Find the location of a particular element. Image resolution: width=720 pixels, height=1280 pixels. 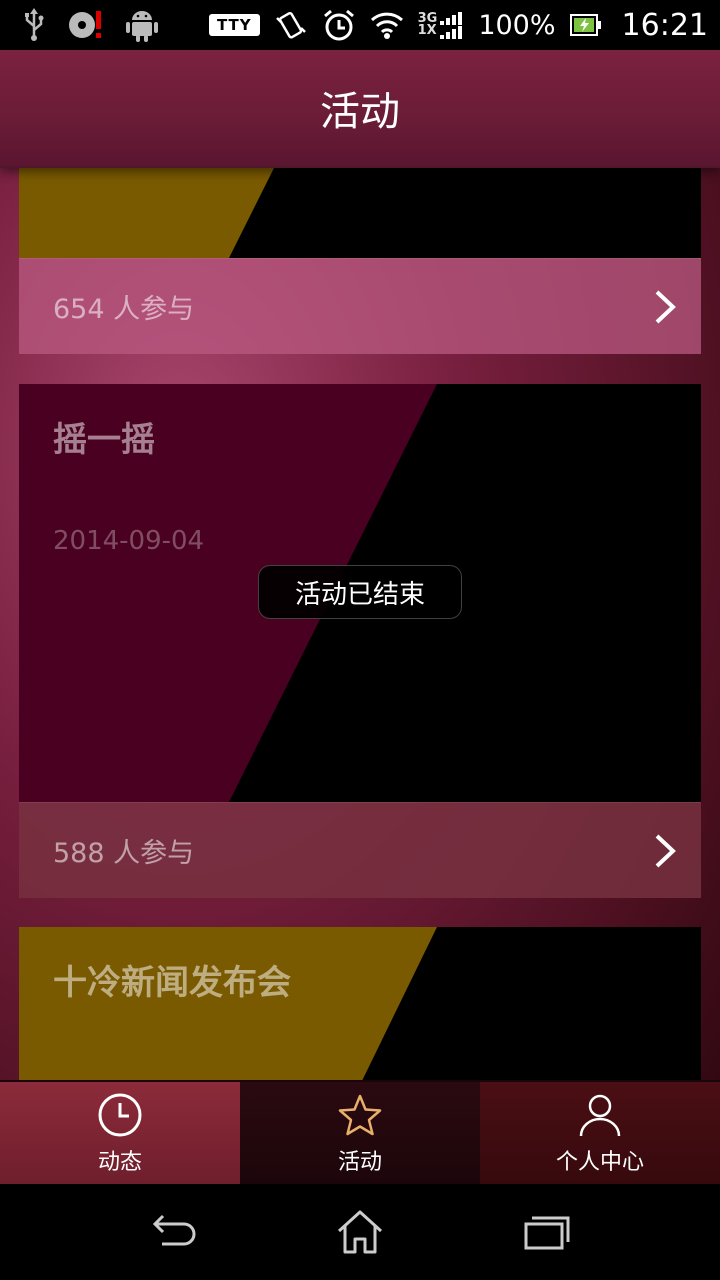

participant-count: 654 人参与 is located at coordinates (124, 309).